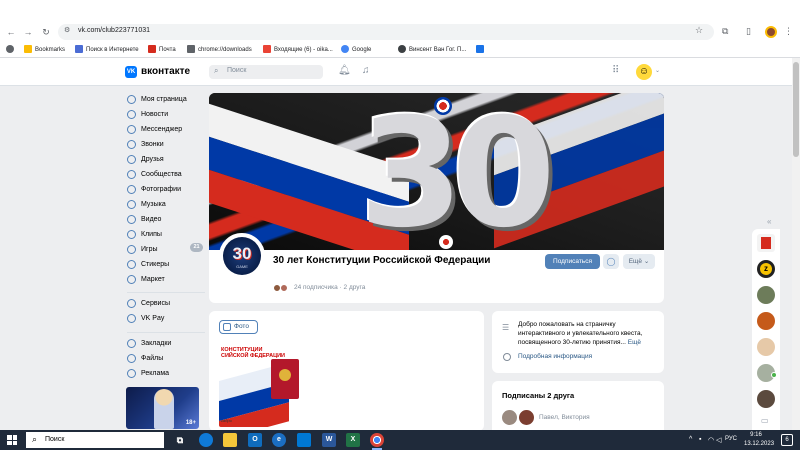 The width and height of the screenshot is (800, 450). I want to click on group-meta: 24 подписчика · 2 друга, so click(329, 287).